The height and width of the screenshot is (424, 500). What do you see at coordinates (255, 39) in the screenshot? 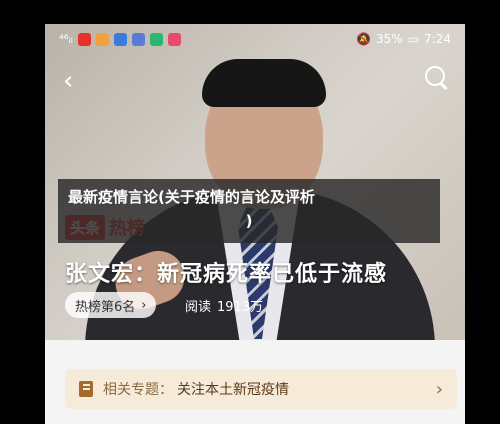
I see `status-bar: ⁴⁶ᵢₗ 🔕 35% ▭ 7:24` at bounding box center [255, 39].